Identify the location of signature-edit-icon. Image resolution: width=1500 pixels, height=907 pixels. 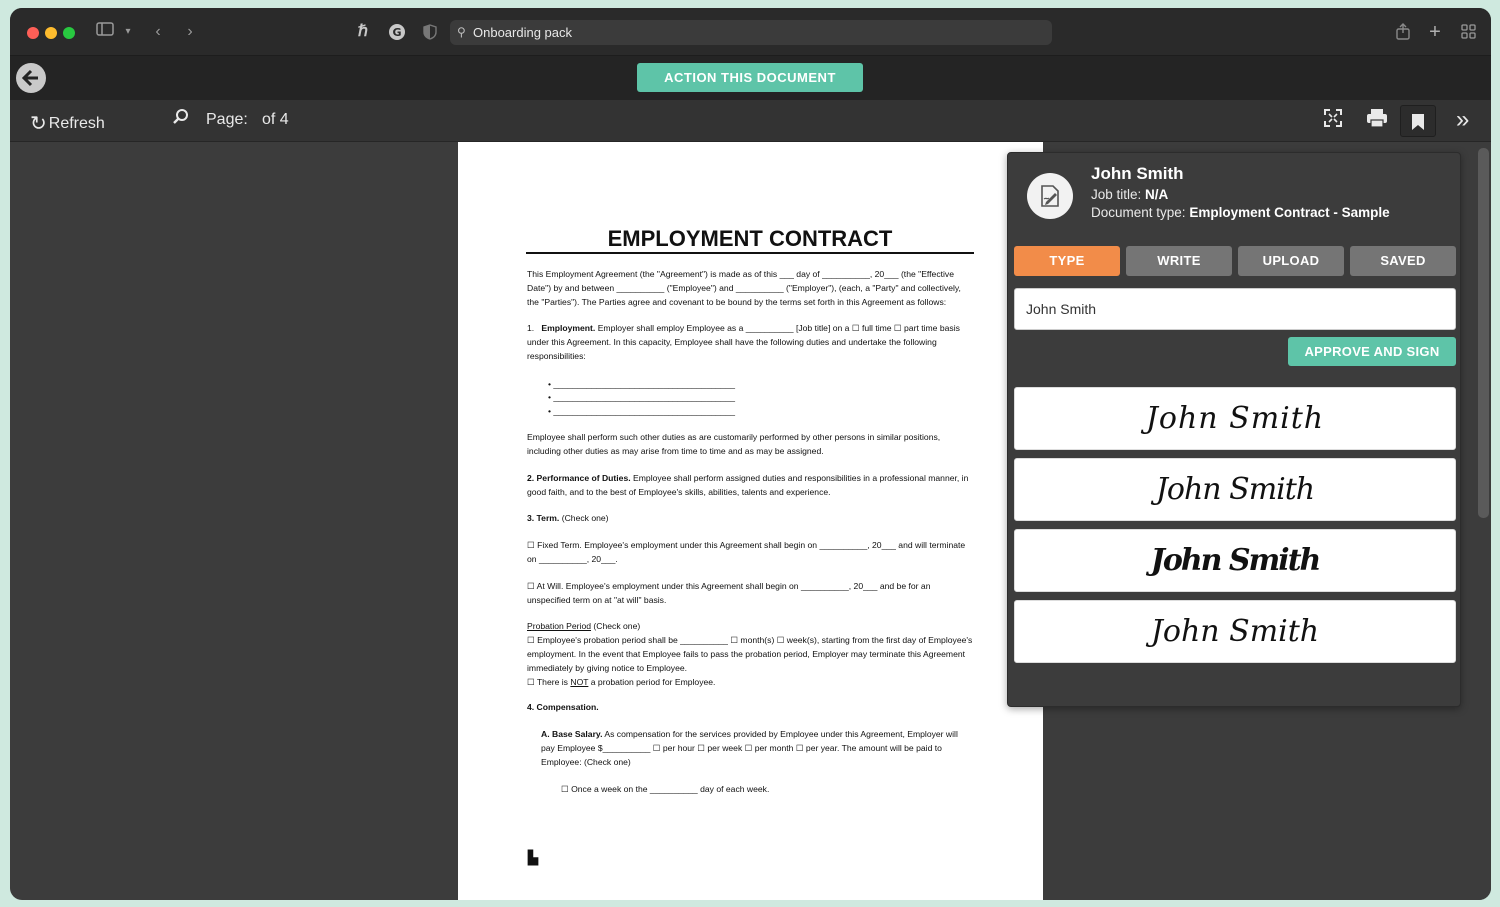
(1050, 196).